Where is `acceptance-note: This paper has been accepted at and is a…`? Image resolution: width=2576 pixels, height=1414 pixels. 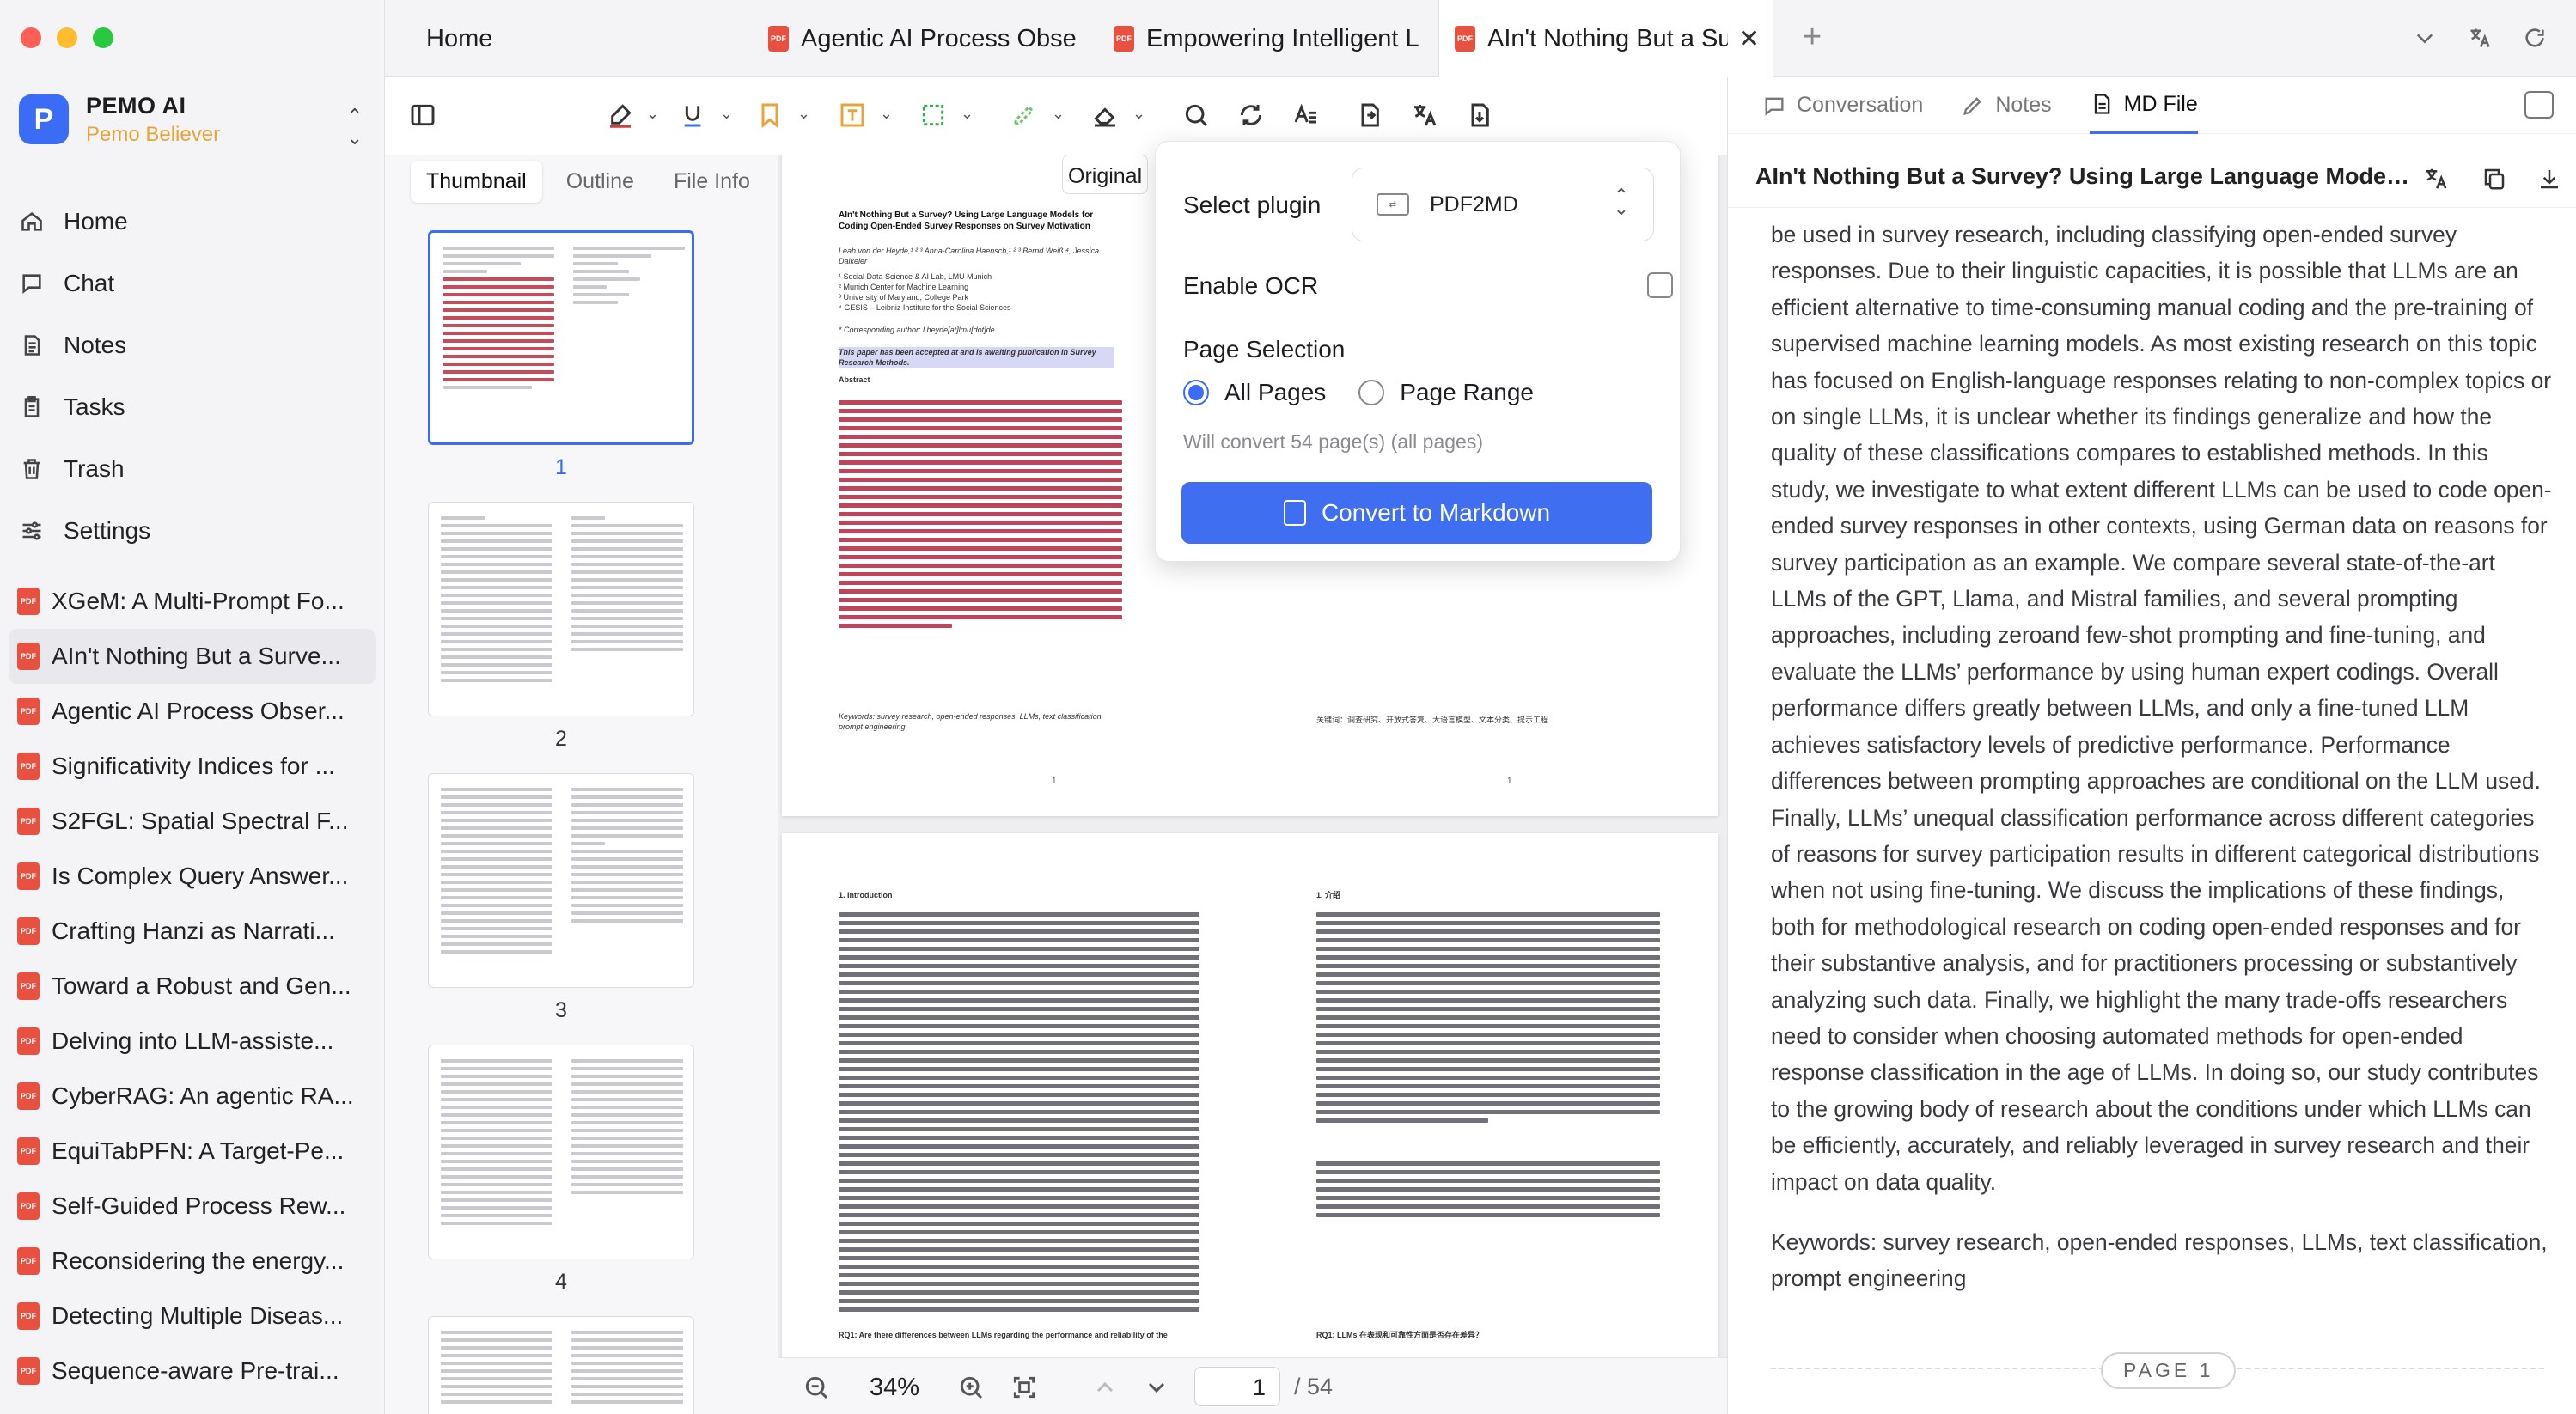 acceptance-note: This paper has been accepted at and is a… is located at coordinates (976, 357).